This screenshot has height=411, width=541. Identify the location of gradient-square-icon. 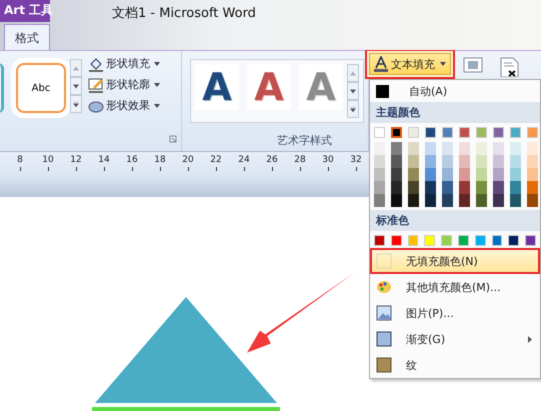
(384, 339).